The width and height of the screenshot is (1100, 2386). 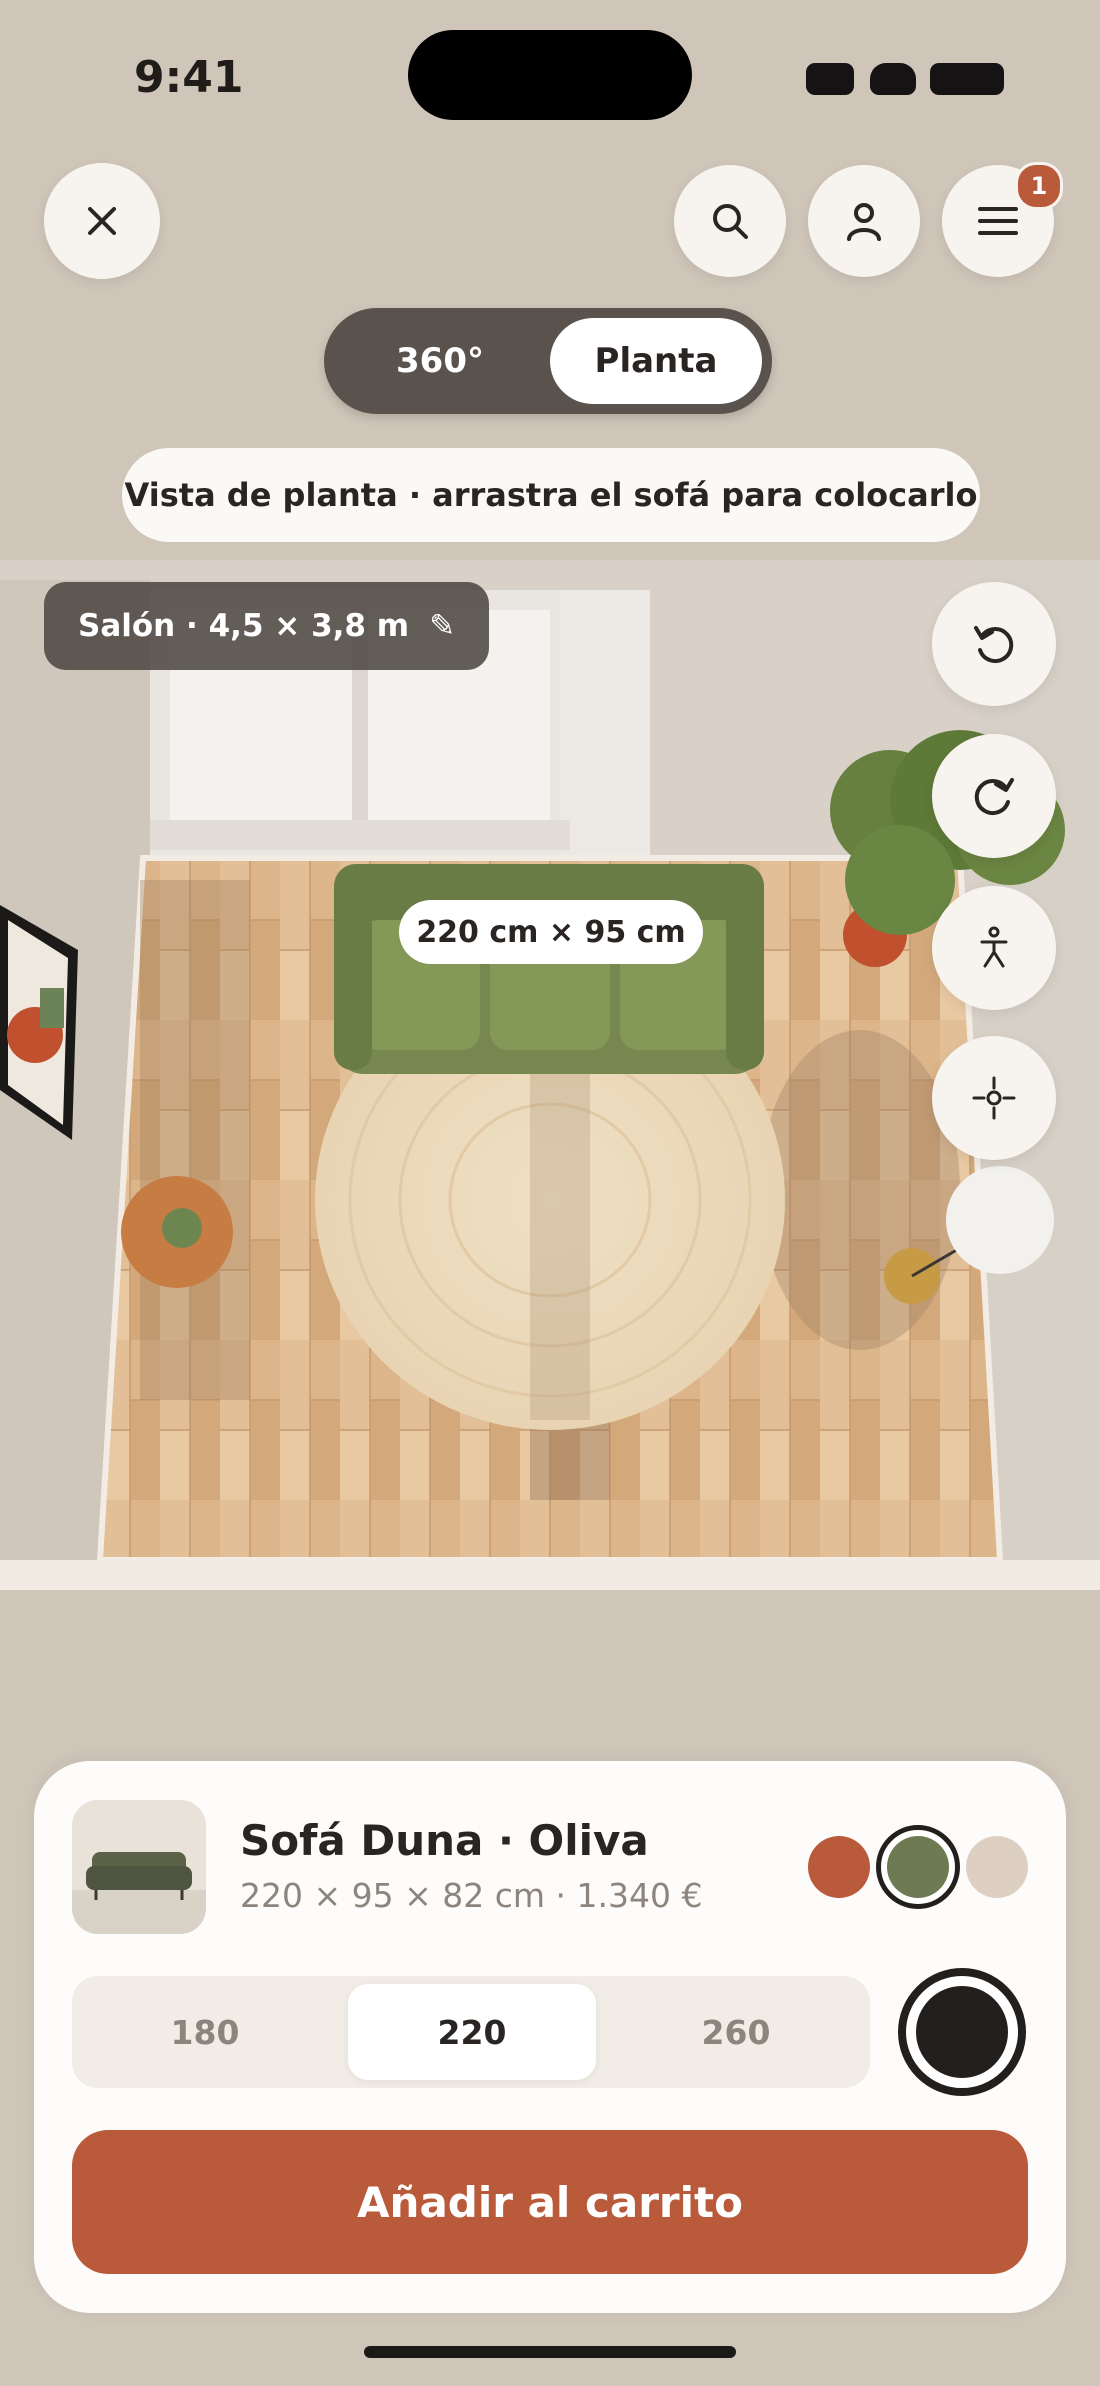 I want to click on edit-icon: ✎, so click(x=442, y=626).